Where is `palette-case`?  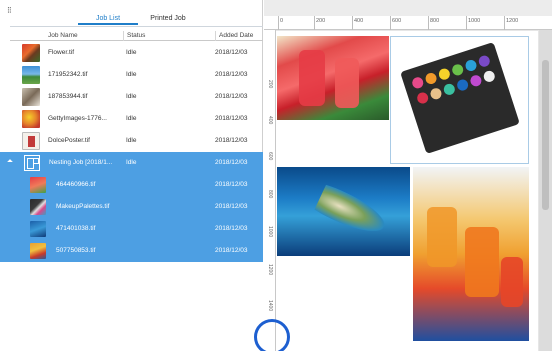 palette-case is located at coordinates (460, 98).